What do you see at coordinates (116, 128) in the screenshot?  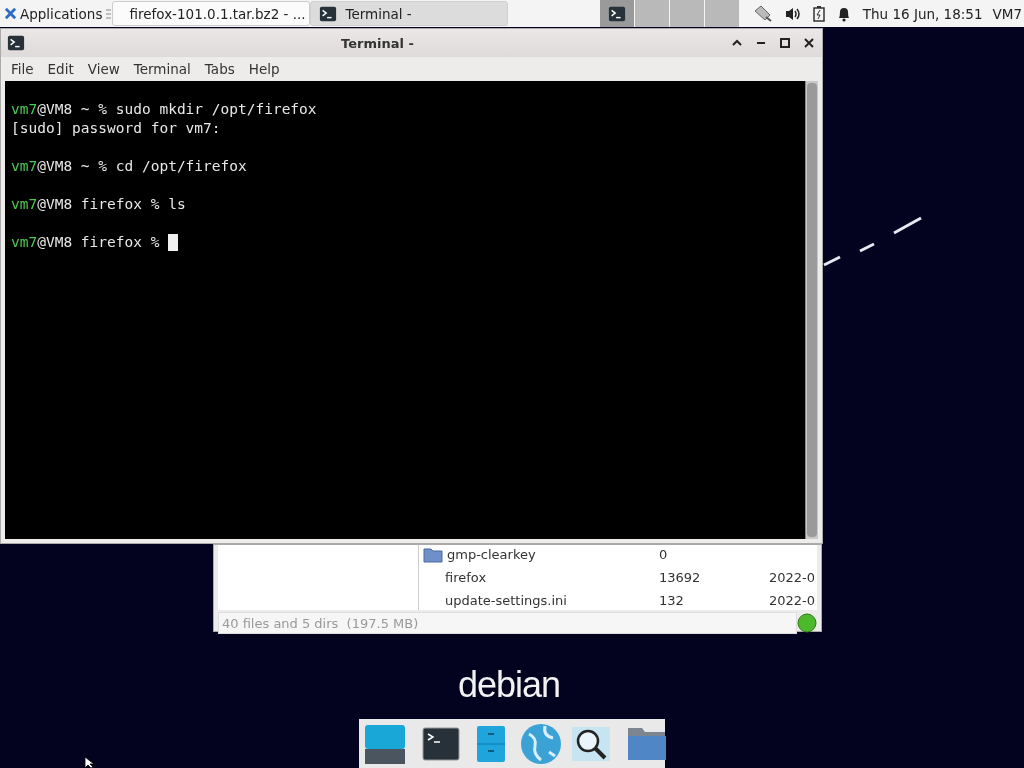 I see `terminal-output: [sudo] password for vm7:` at bounding box center [116, 128].